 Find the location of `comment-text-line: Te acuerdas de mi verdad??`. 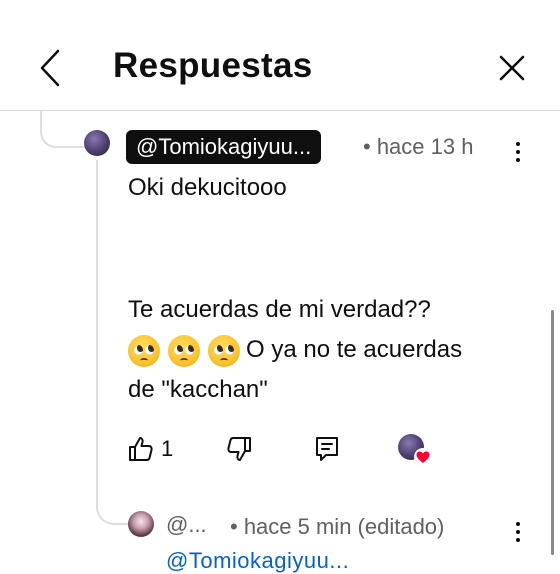

comment-text-line: Te acuerdas de mi verdad?? is located at coordinates (279, 309).